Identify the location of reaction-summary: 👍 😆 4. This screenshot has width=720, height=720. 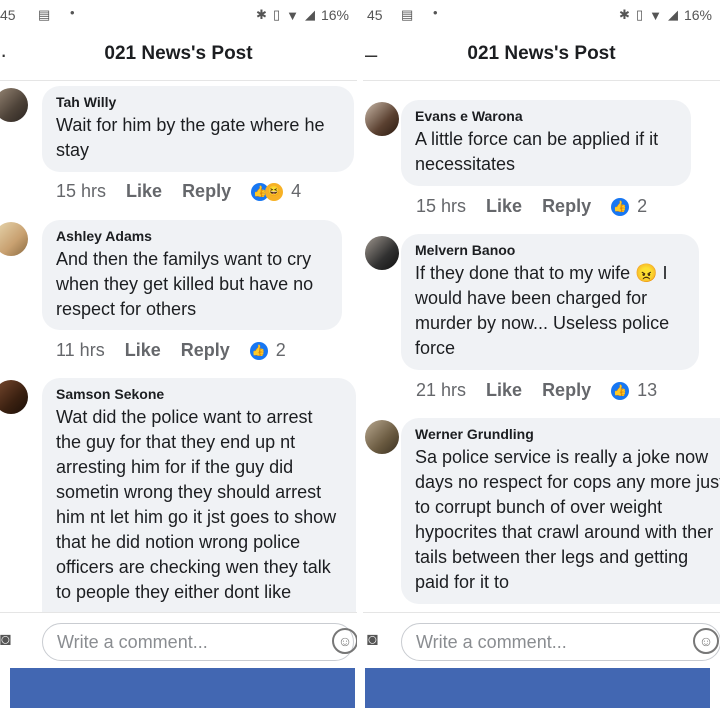
(276, 191).